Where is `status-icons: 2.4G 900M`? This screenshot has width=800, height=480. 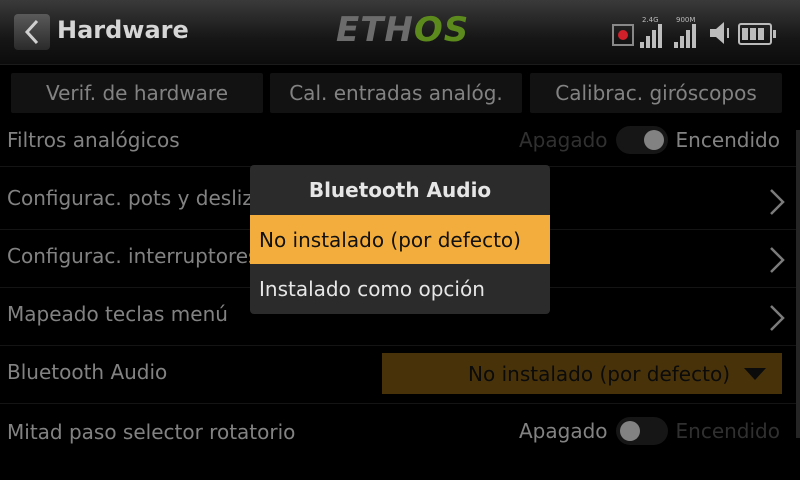
status-icons: 2.4G 900M is located at coordinates (694, 32).